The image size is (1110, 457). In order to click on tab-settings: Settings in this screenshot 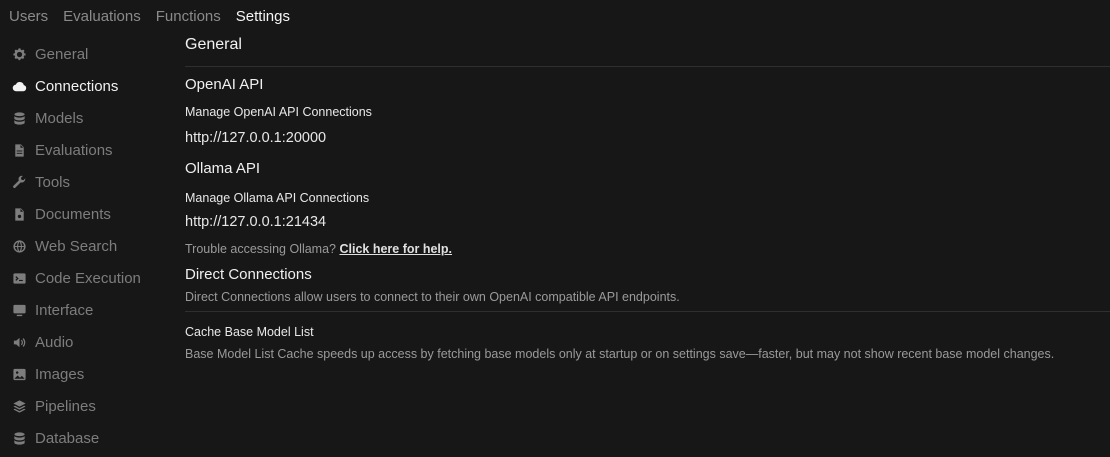, I will do `click(263, 17)`.